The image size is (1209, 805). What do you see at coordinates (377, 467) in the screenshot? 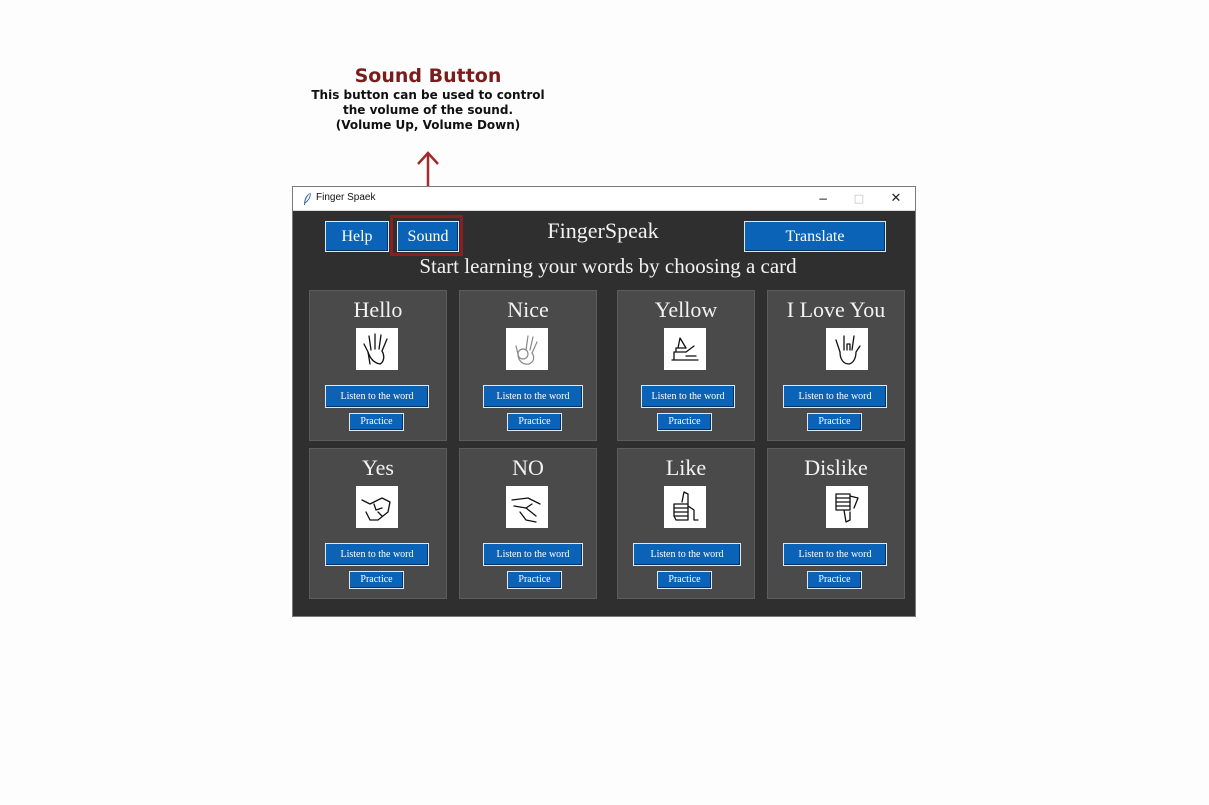
I see `card-word: Yes` at bounding box center [377, 467].